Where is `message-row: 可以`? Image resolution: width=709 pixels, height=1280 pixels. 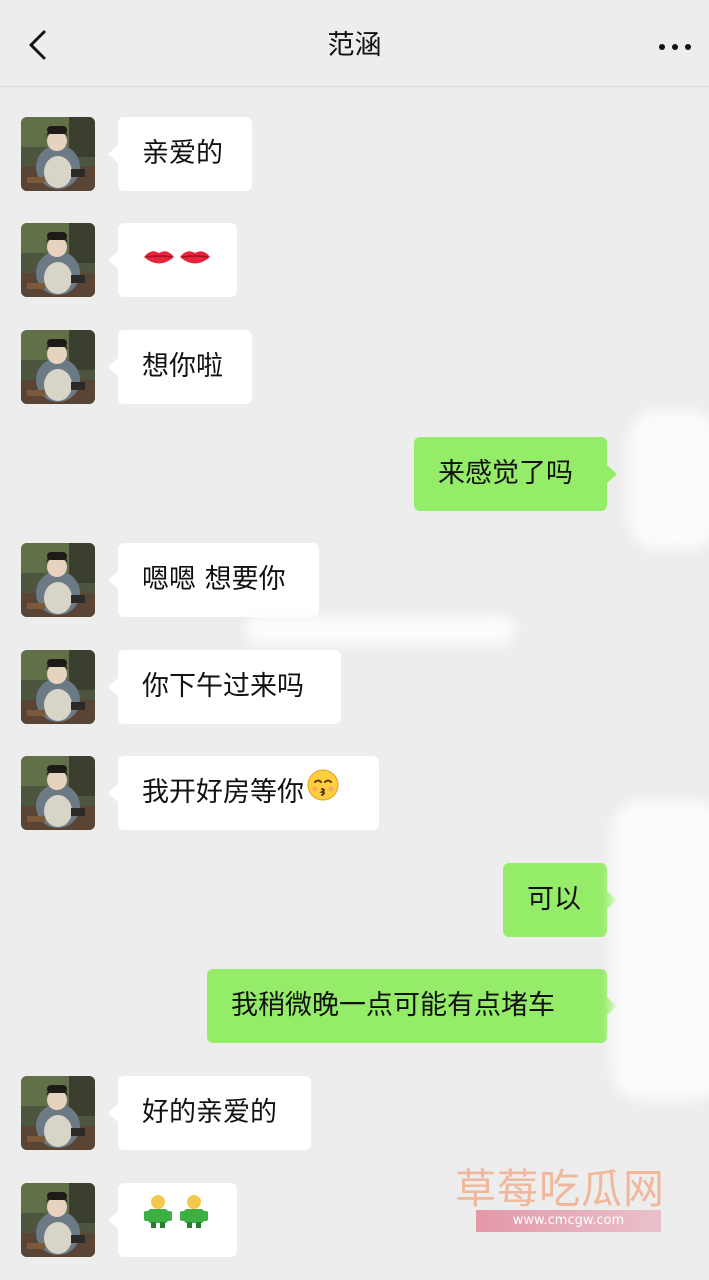 message-row: 可以 is located at coordinates (354, 900).